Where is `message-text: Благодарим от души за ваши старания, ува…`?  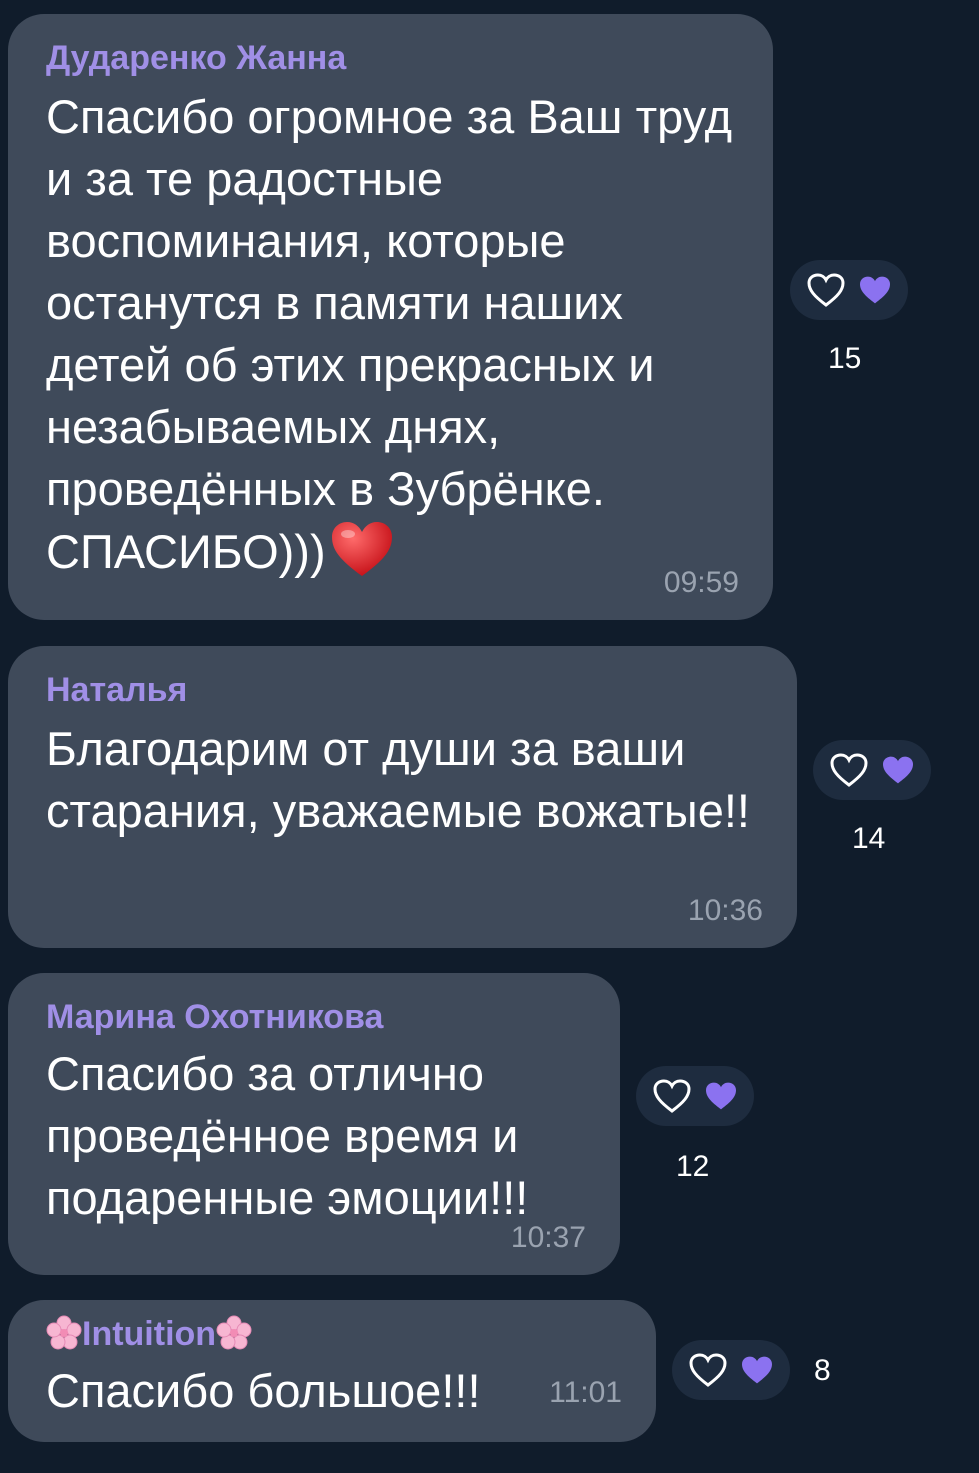 message-text: Благодарим от души за ваши старания, ува… is located at coordinates (398, 779).